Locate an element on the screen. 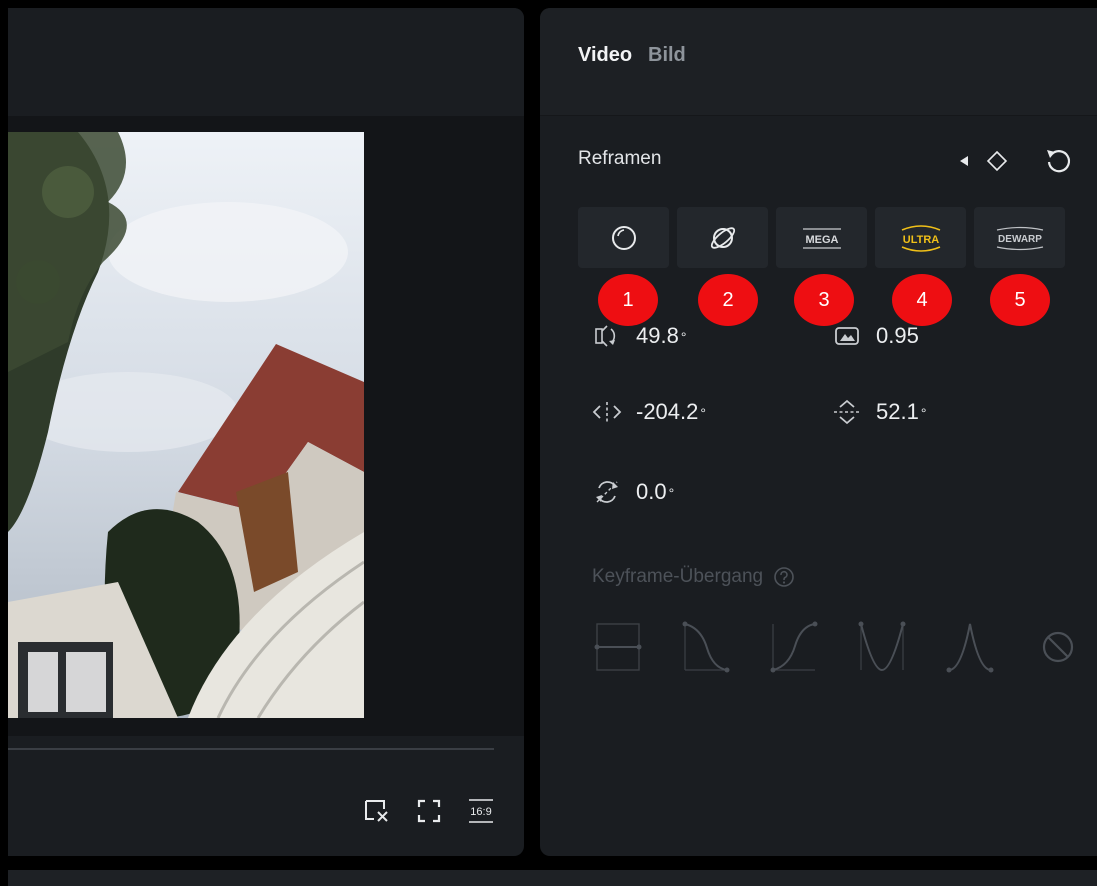 The image size is (1097, 886). aspect-ratio-label: 16:9 is located at coordinates (480, 812).